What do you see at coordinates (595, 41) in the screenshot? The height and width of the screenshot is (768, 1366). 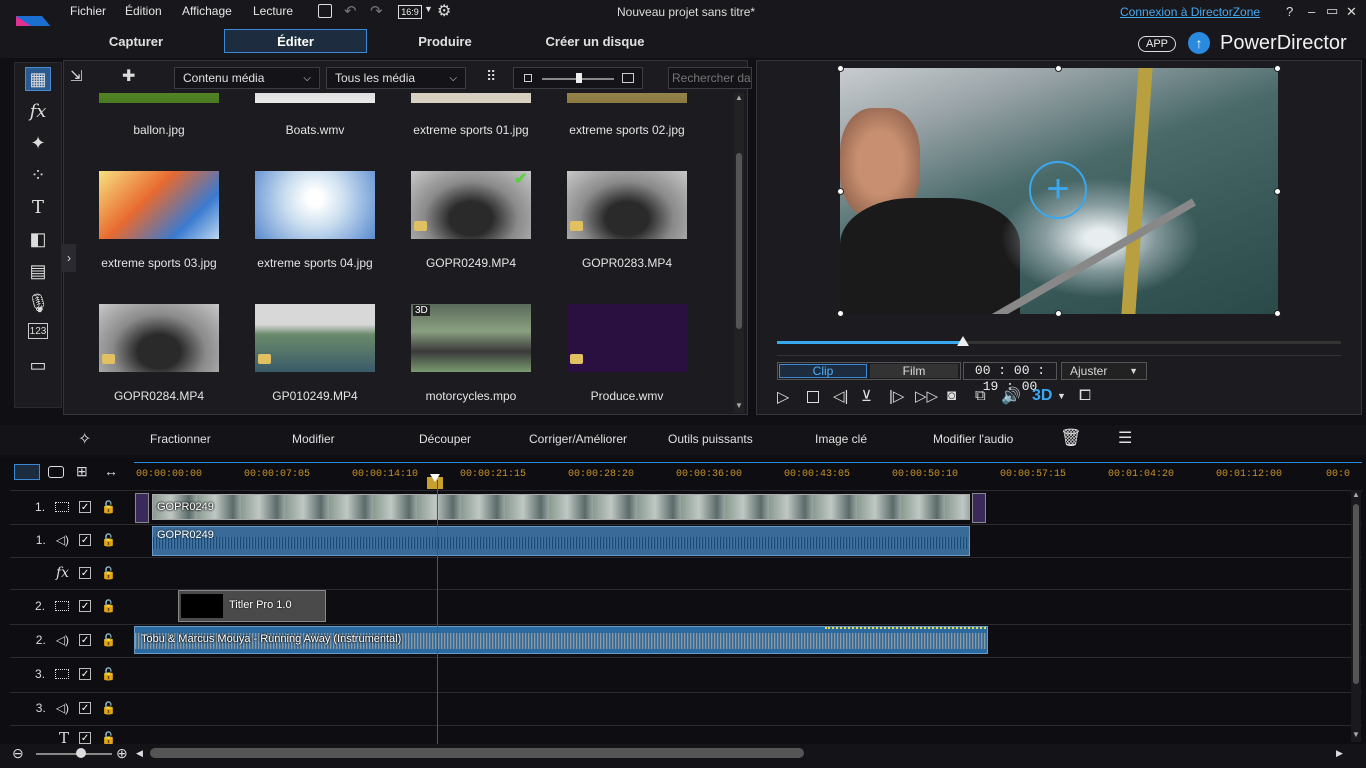 I see `tab-creer-disque: Créer un disque` at bounding box center [595, 41].